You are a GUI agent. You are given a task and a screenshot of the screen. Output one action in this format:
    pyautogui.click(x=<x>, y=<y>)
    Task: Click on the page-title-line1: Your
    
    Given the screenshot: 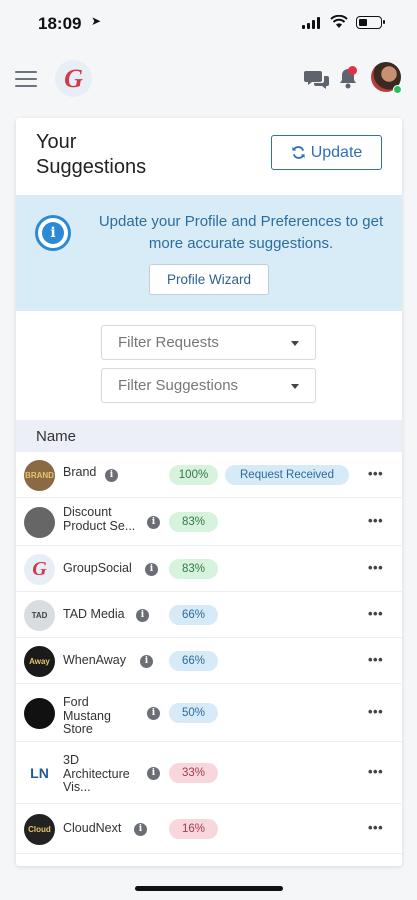 What is the action you would take?
    pyautogui.click(x=56, y=142)
    